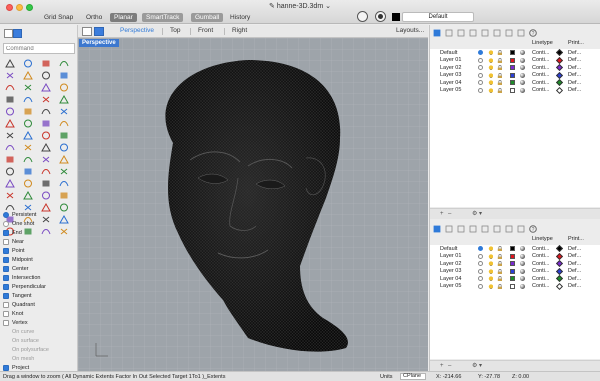 Image resolution: width=600 pixels, height=381 pixels. I want to click on record-history-icon, so click(362, 16).